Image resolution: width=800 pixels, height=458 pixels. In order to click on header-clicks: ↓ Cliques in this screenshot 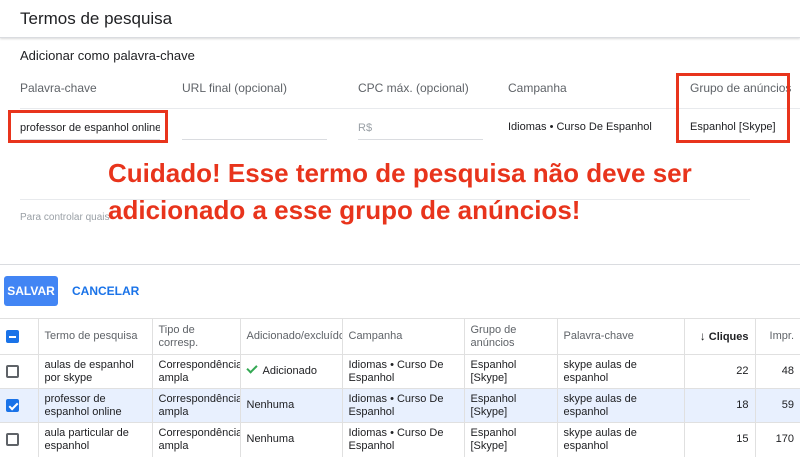, I will do `click(719, 336)`.